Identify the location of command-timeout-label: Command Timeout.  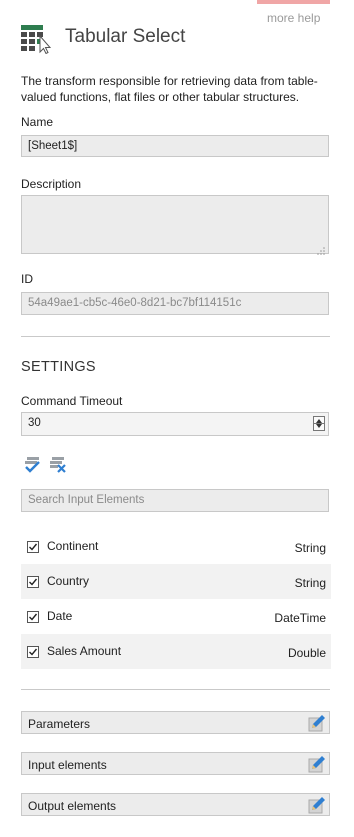
(72, 401).